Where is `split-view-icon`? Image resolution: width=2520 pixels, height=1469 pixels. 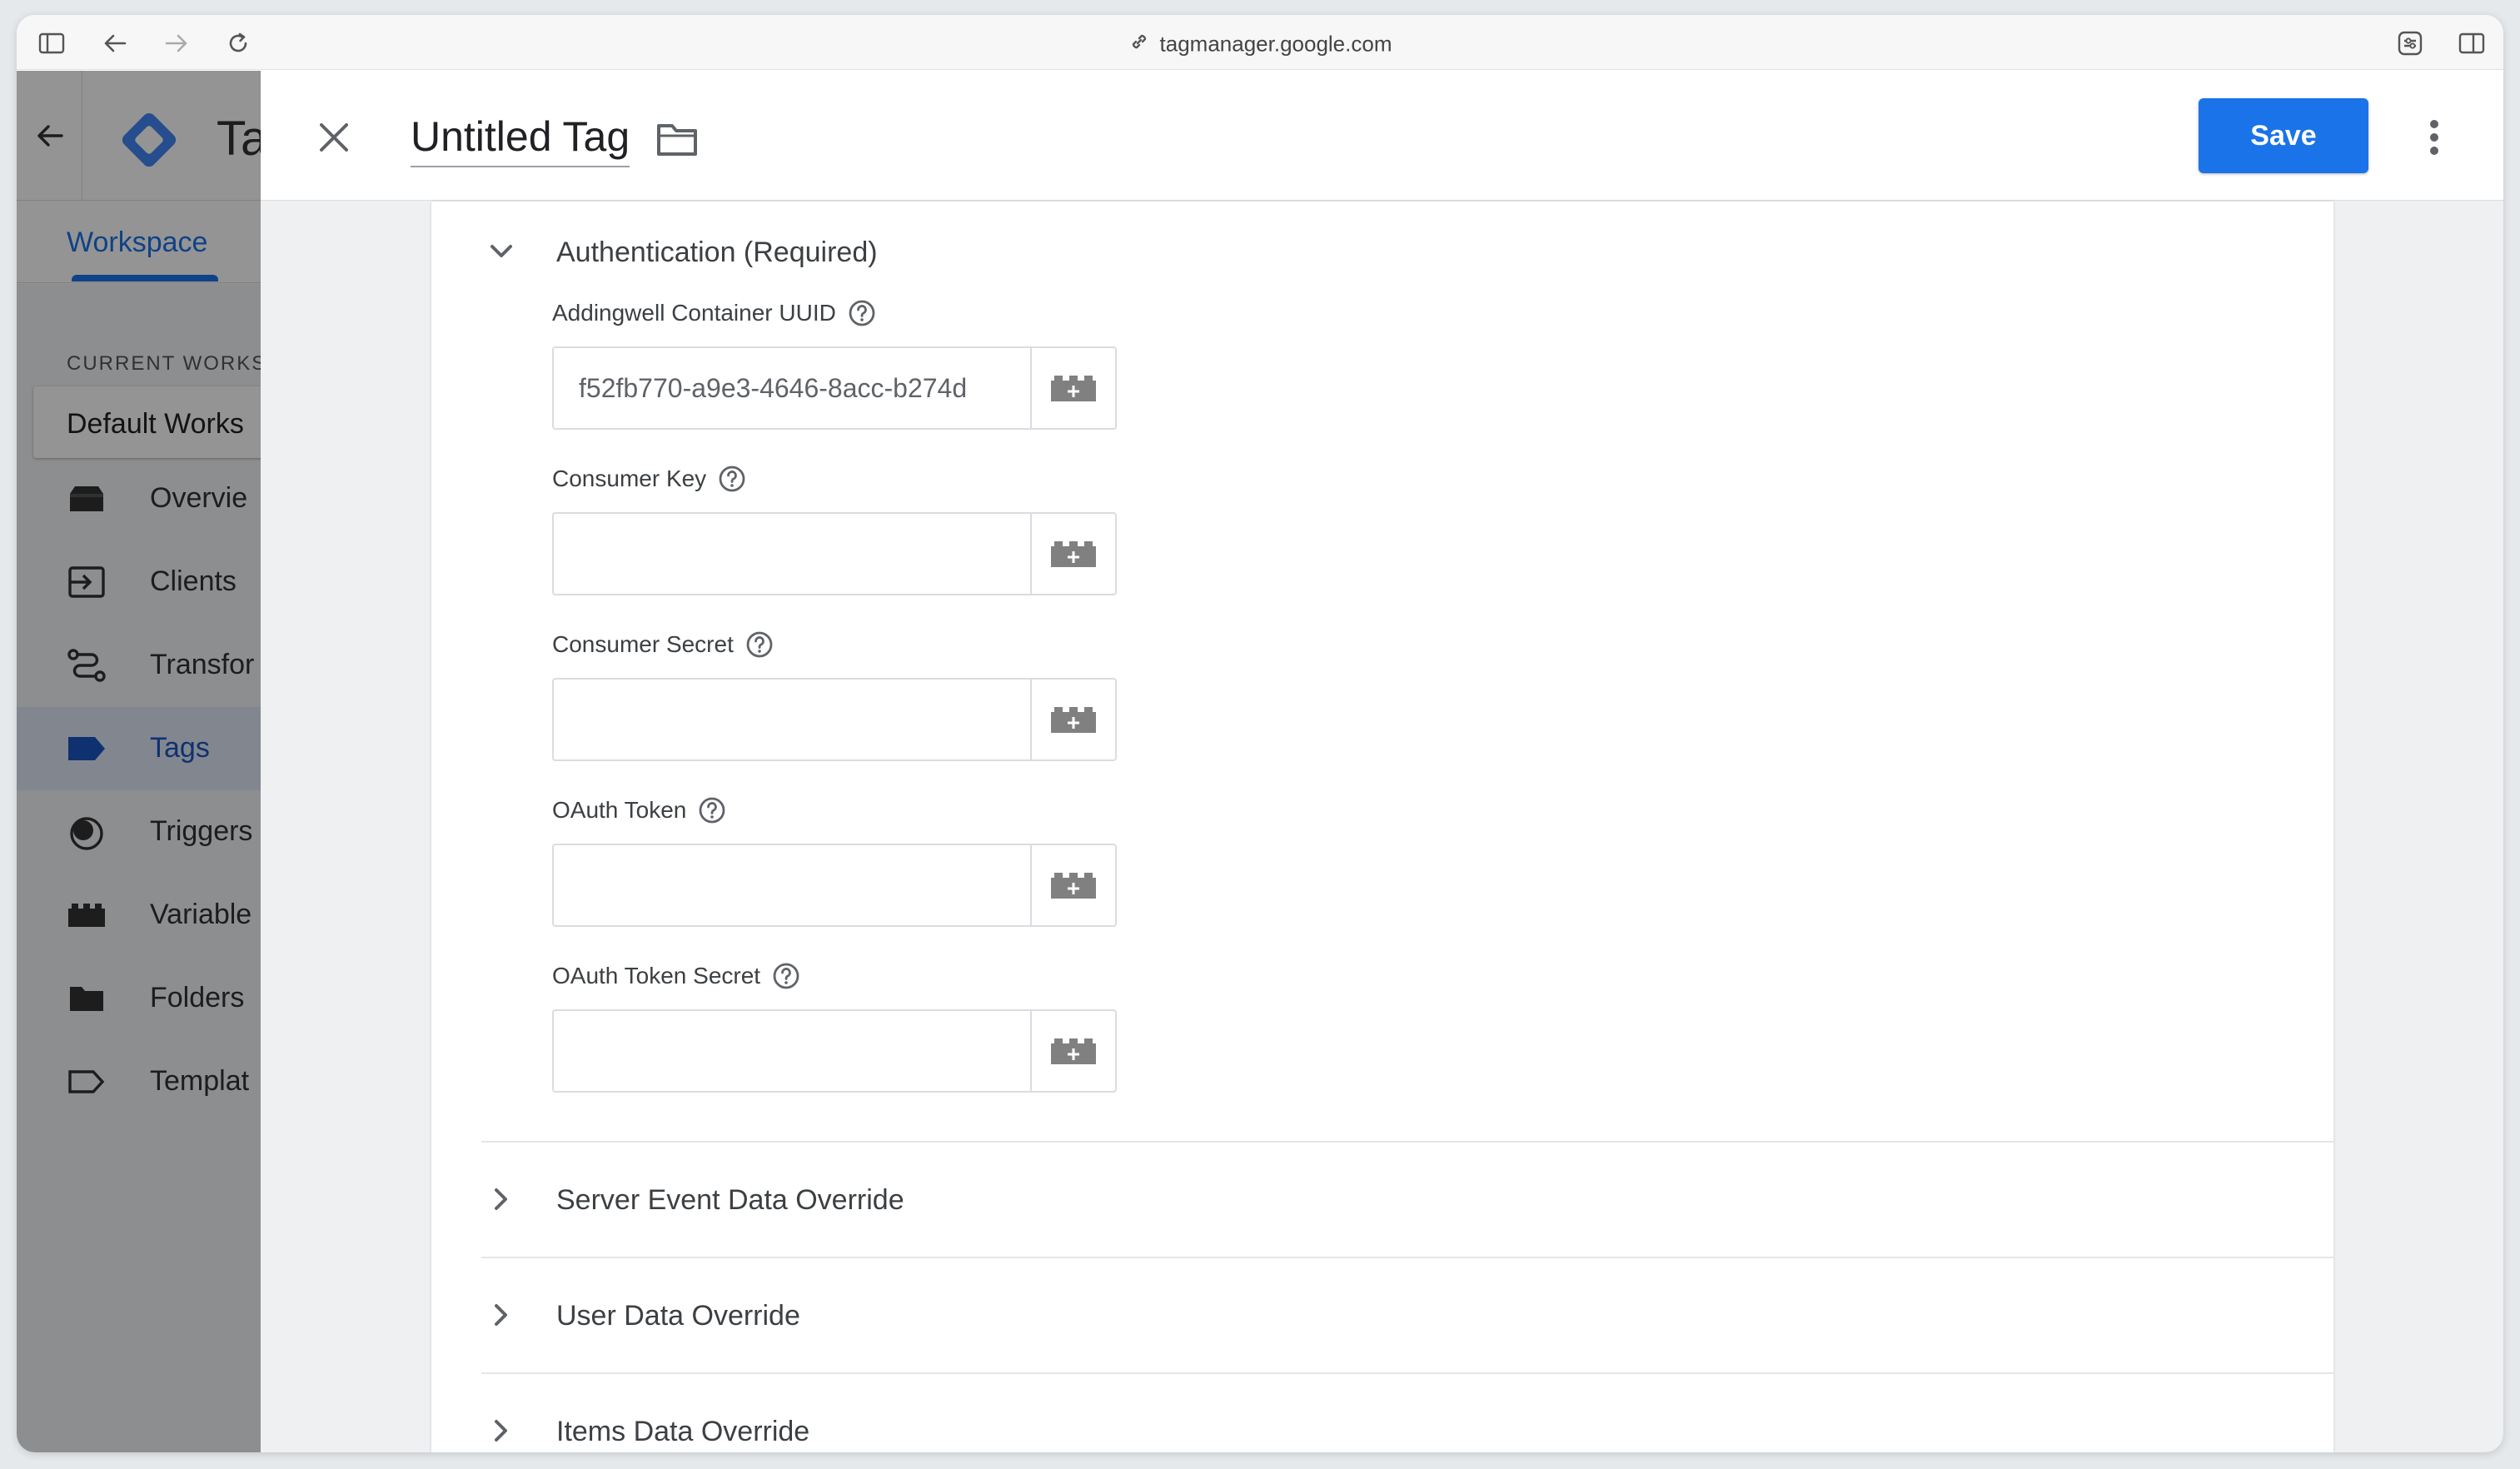
split-view-icon is located at coordinates (2471, 43).